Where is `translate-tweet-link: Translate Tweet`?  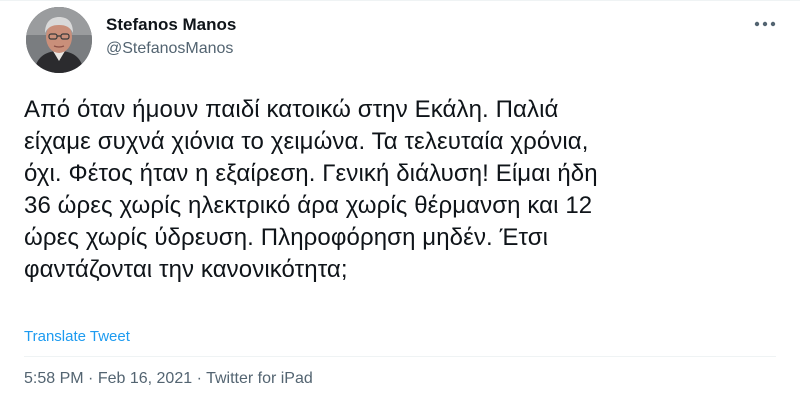
translate-tweet-link: Translate Tweet is located at coordinates (77, 336).